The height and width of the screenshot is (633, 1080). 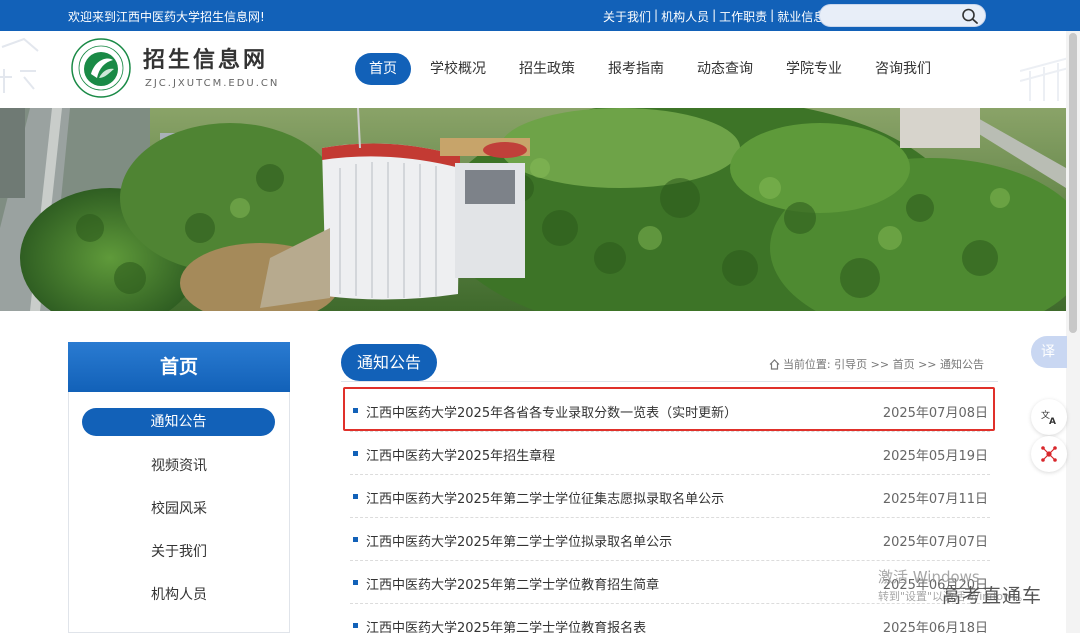 I want to click on page-scrollbar, so click(x=1073, y=332).